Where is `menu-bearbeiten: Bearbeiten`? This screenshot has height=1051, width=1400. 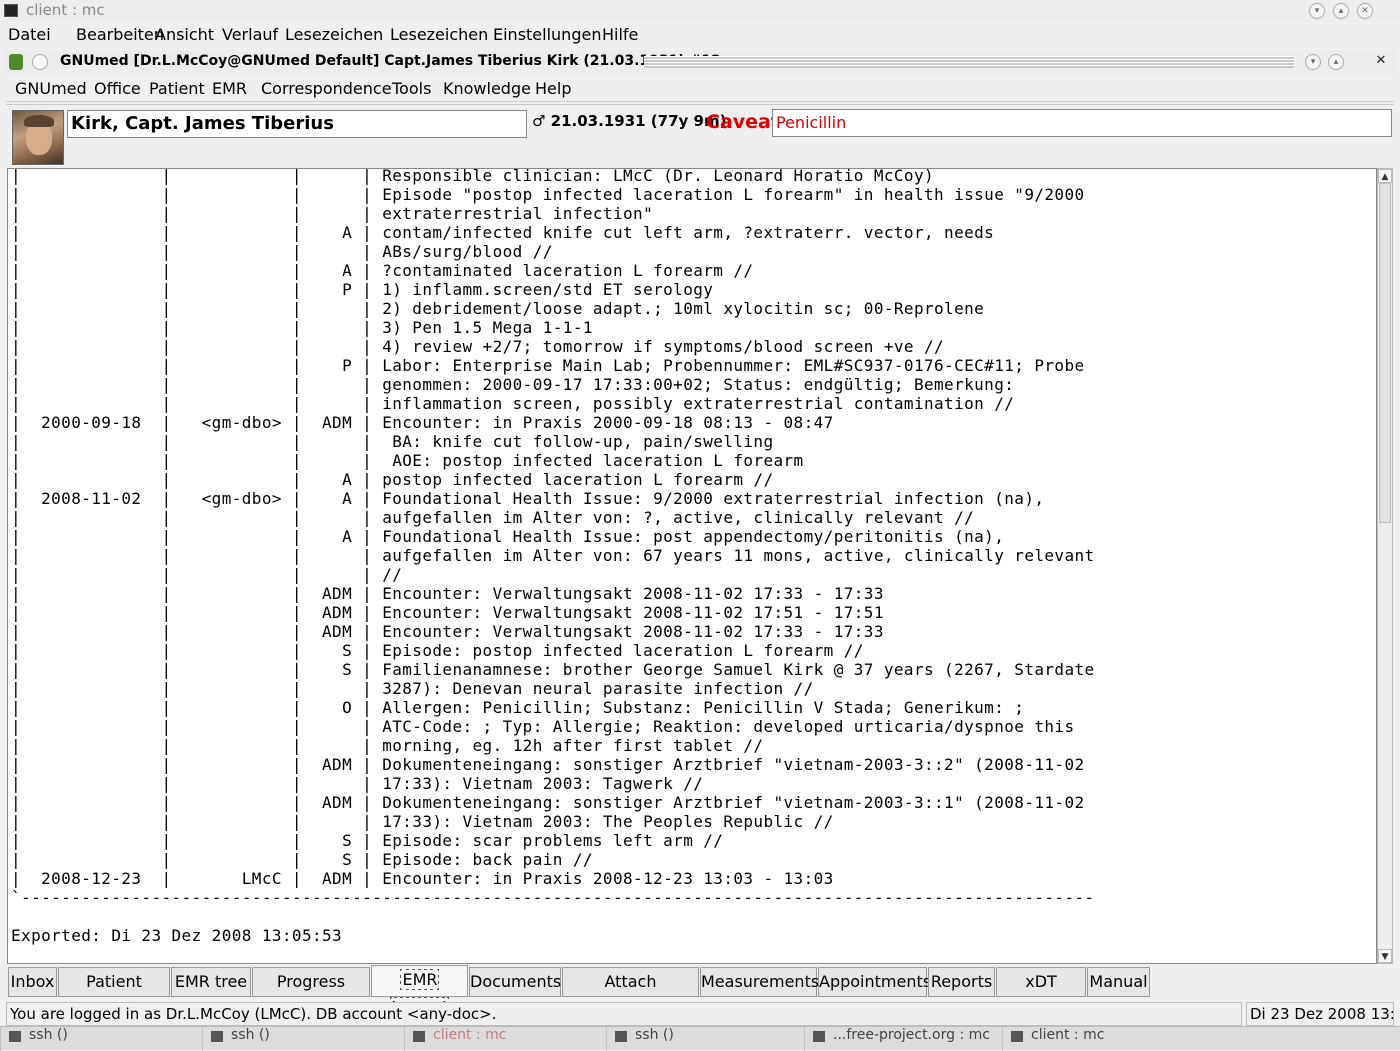 menu-bearbeiten: Bearbeiten is located at coordinates (120, 34).